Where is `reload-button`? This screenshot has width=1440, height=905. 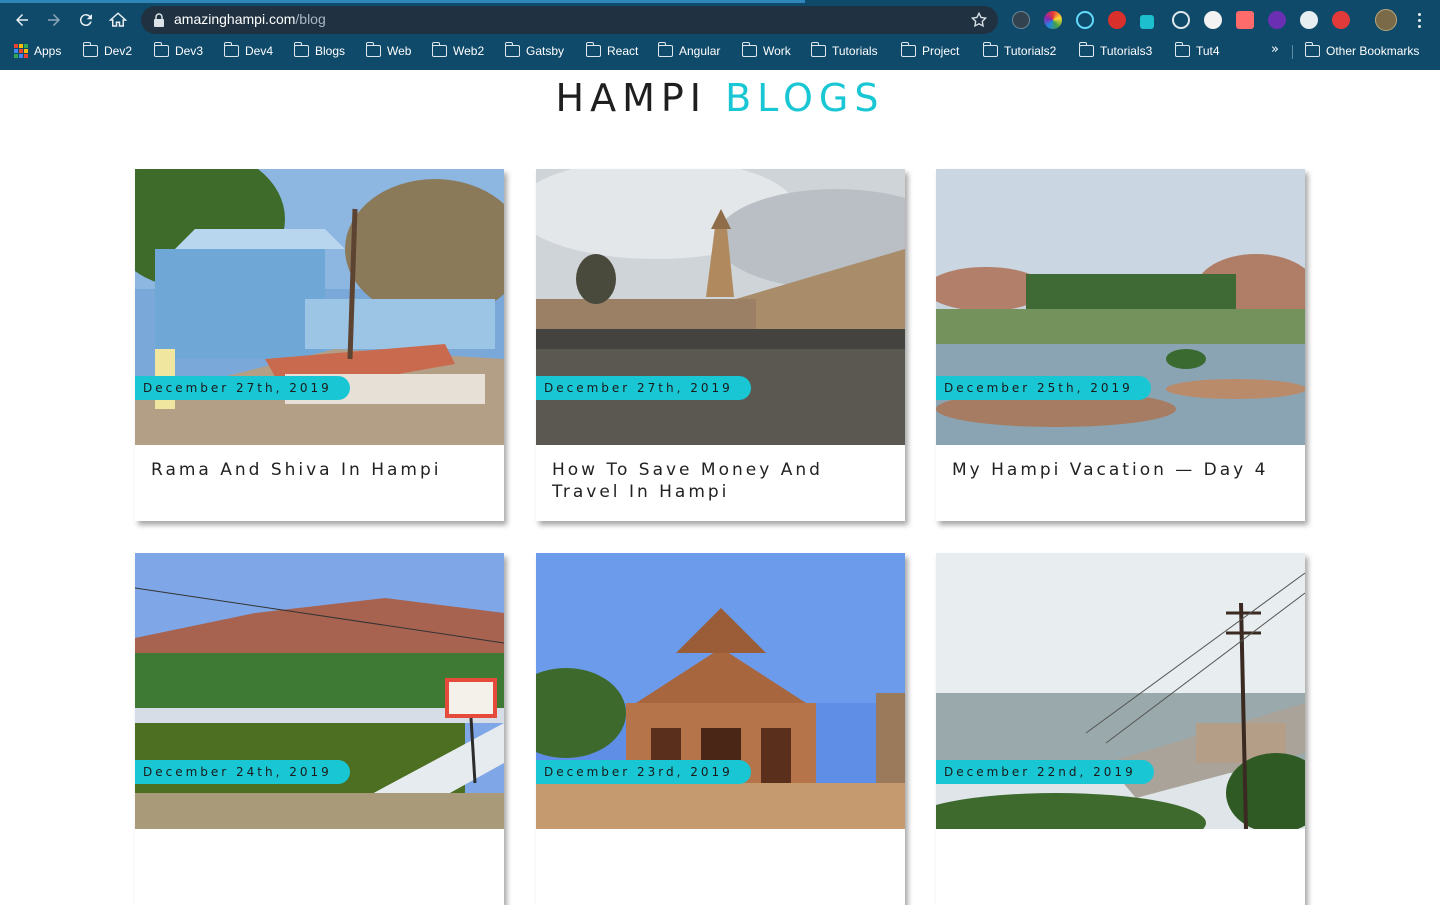
reload-button is located at coordinates (86, 20).